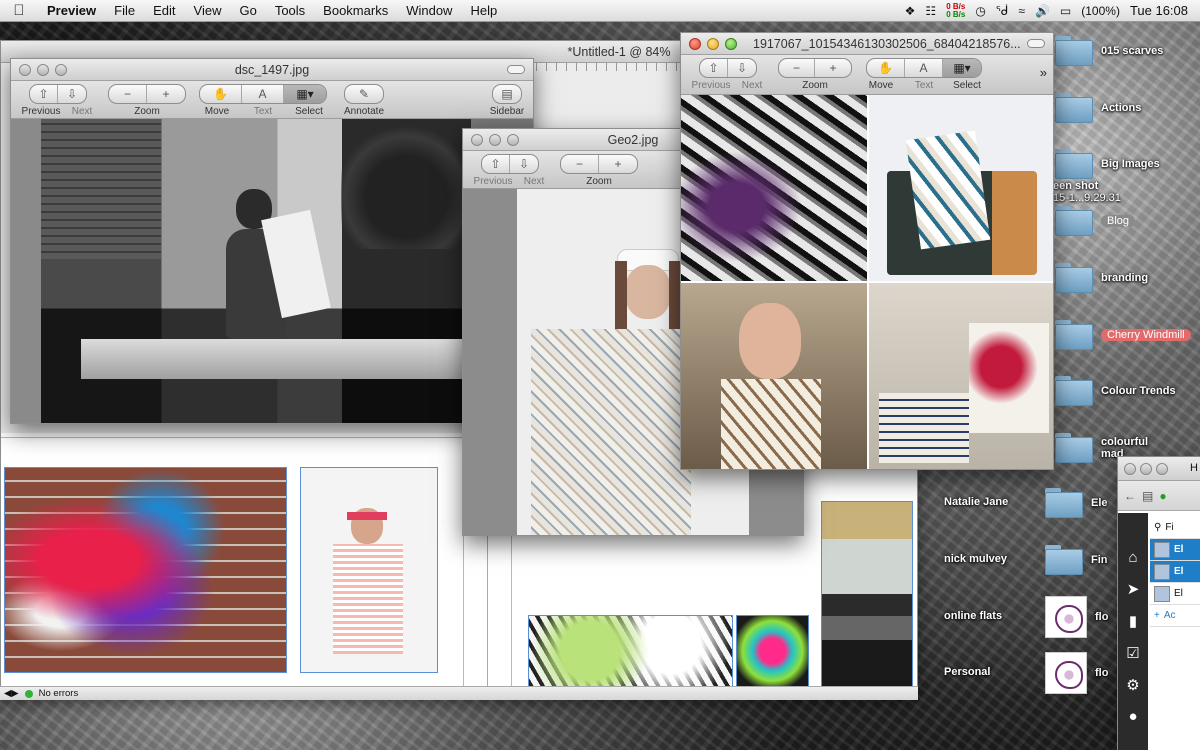 The height and width of the screenshot is (750, 1200). What do you see at coordinates (71, 10) in the screenshot?
I see `menu-app-preview: Preview` at bounding box center [71, 10].